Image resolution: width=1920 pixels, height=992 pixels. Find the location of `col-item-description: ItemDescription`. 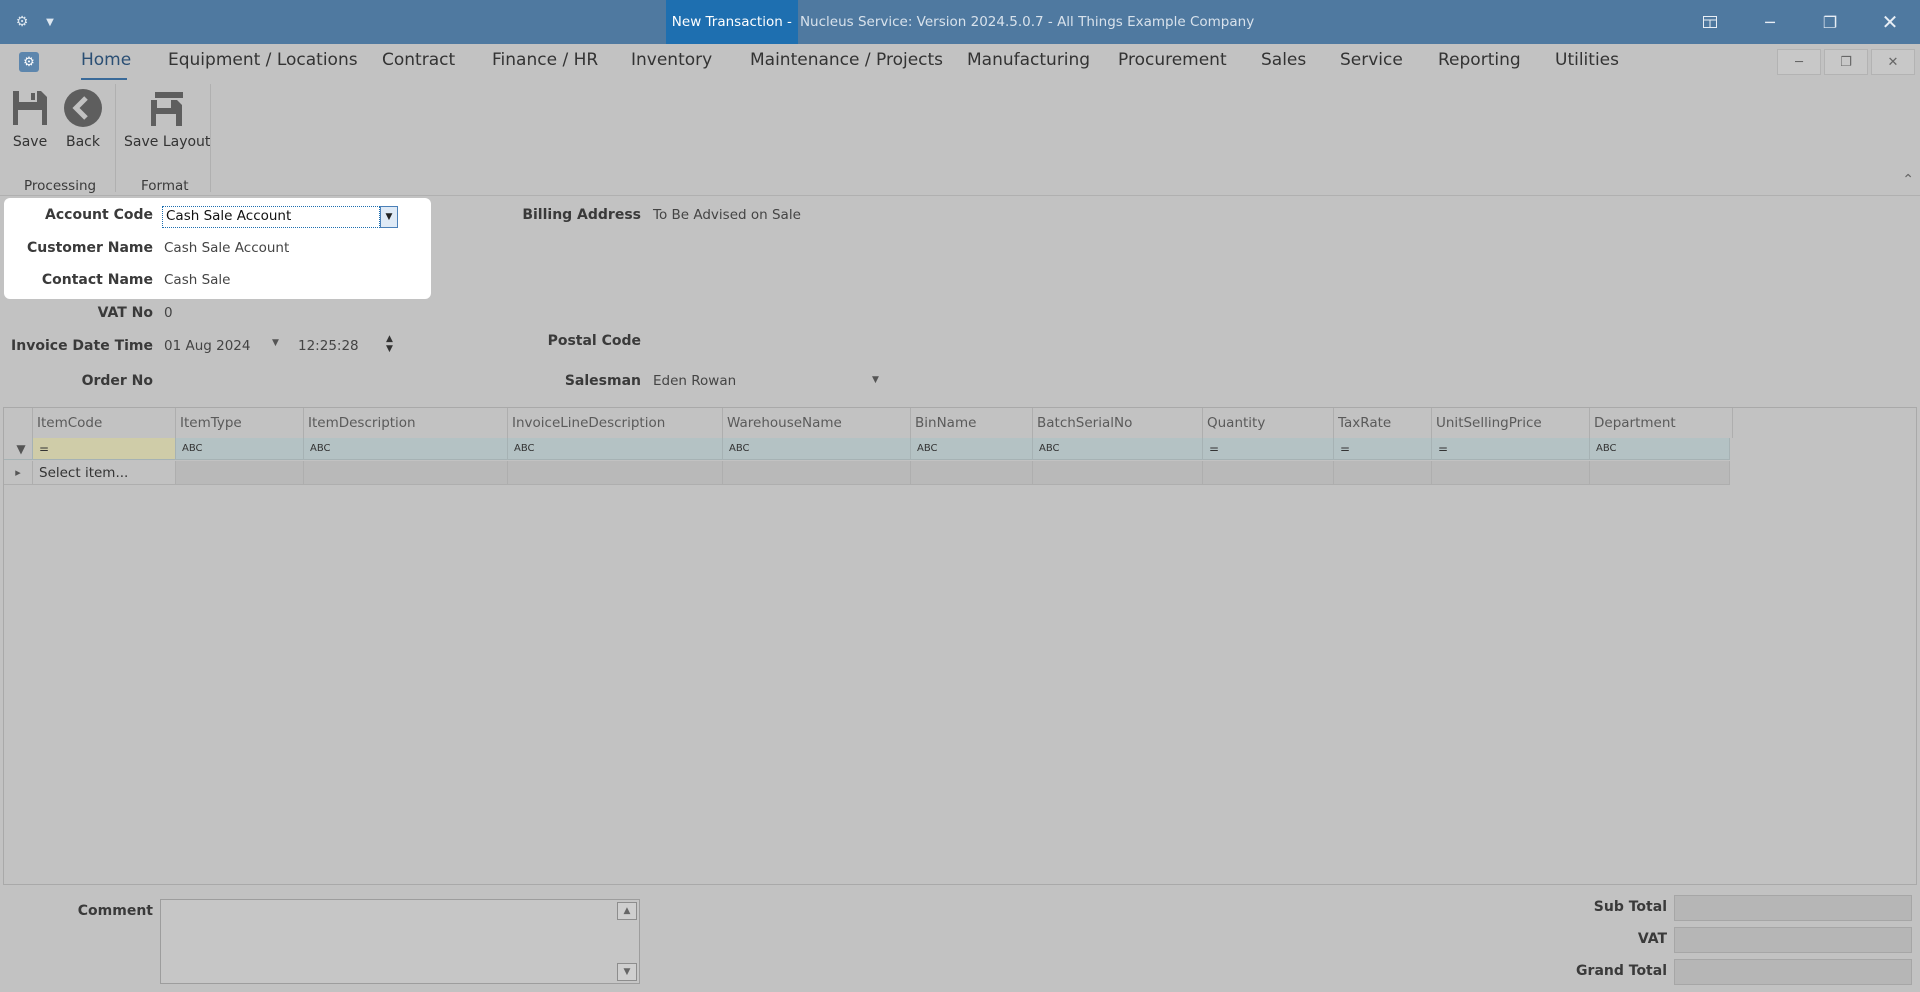

col-item-description: ItemDescription is located at coordinates (406, 423).